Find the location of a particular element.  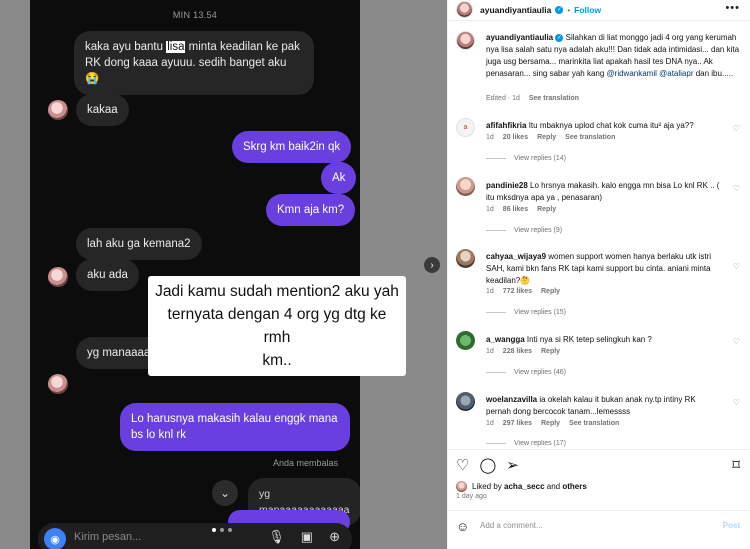

commenter-avatar: a is located at coordinates (465, 127).